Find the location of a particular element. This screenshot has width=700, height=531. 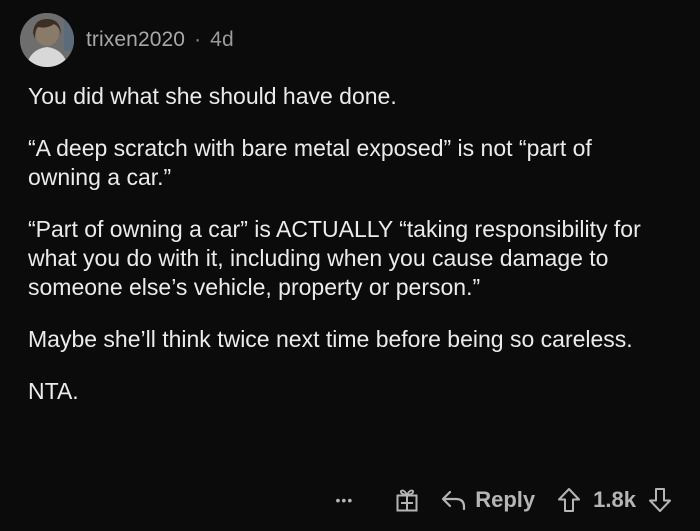

reply-label: Reply is located at coordinates (505, 499).